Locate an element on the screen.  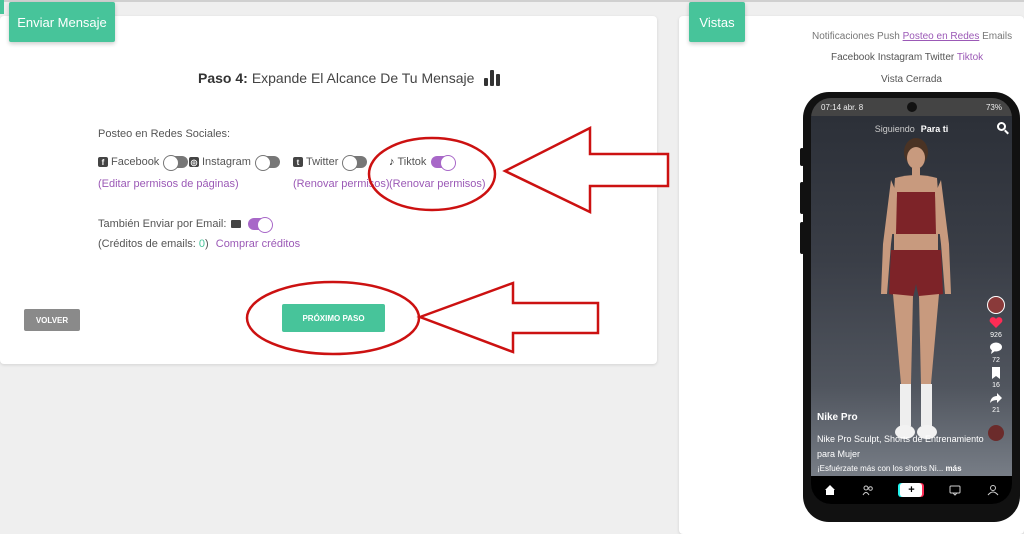
email-credits: (Créditos de emails: 0) Comprar créditos is located at coordinates (199, 244).